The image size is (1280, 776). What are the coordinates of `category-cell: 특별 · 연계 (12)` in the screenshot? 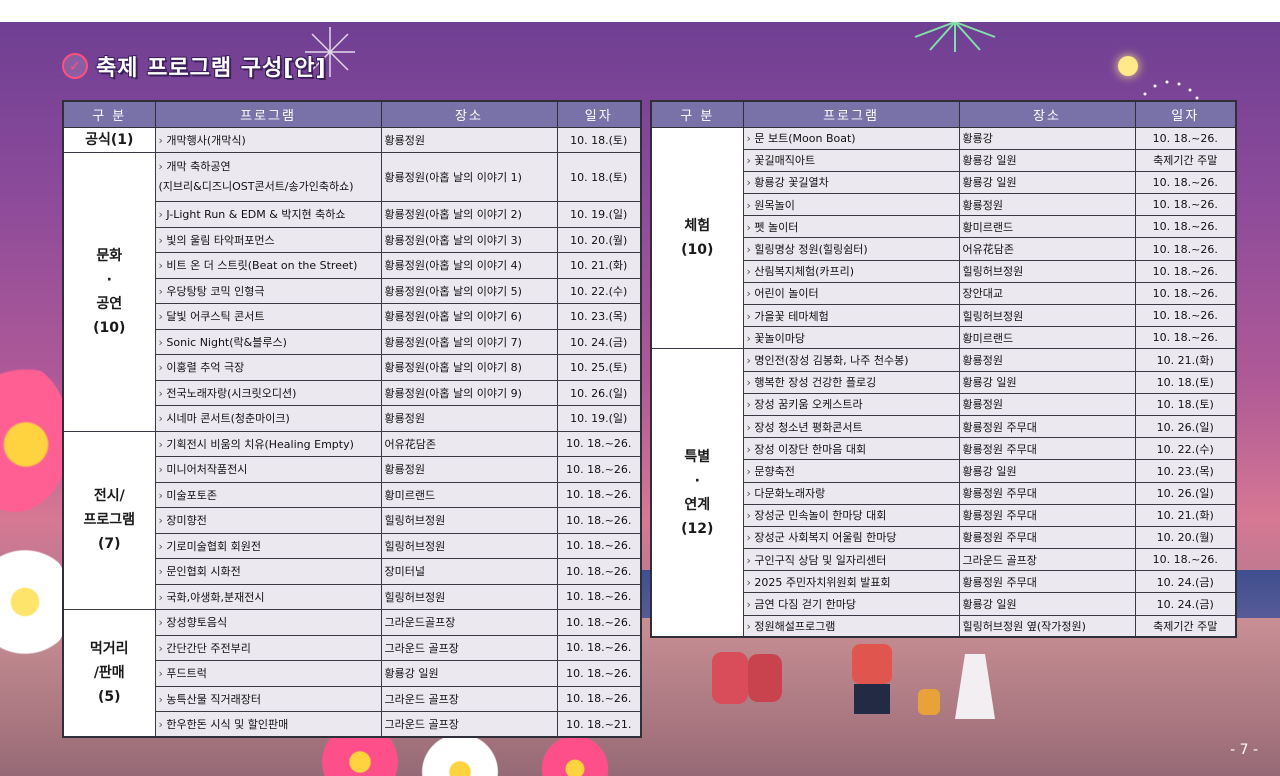 It's located at (697, 493).